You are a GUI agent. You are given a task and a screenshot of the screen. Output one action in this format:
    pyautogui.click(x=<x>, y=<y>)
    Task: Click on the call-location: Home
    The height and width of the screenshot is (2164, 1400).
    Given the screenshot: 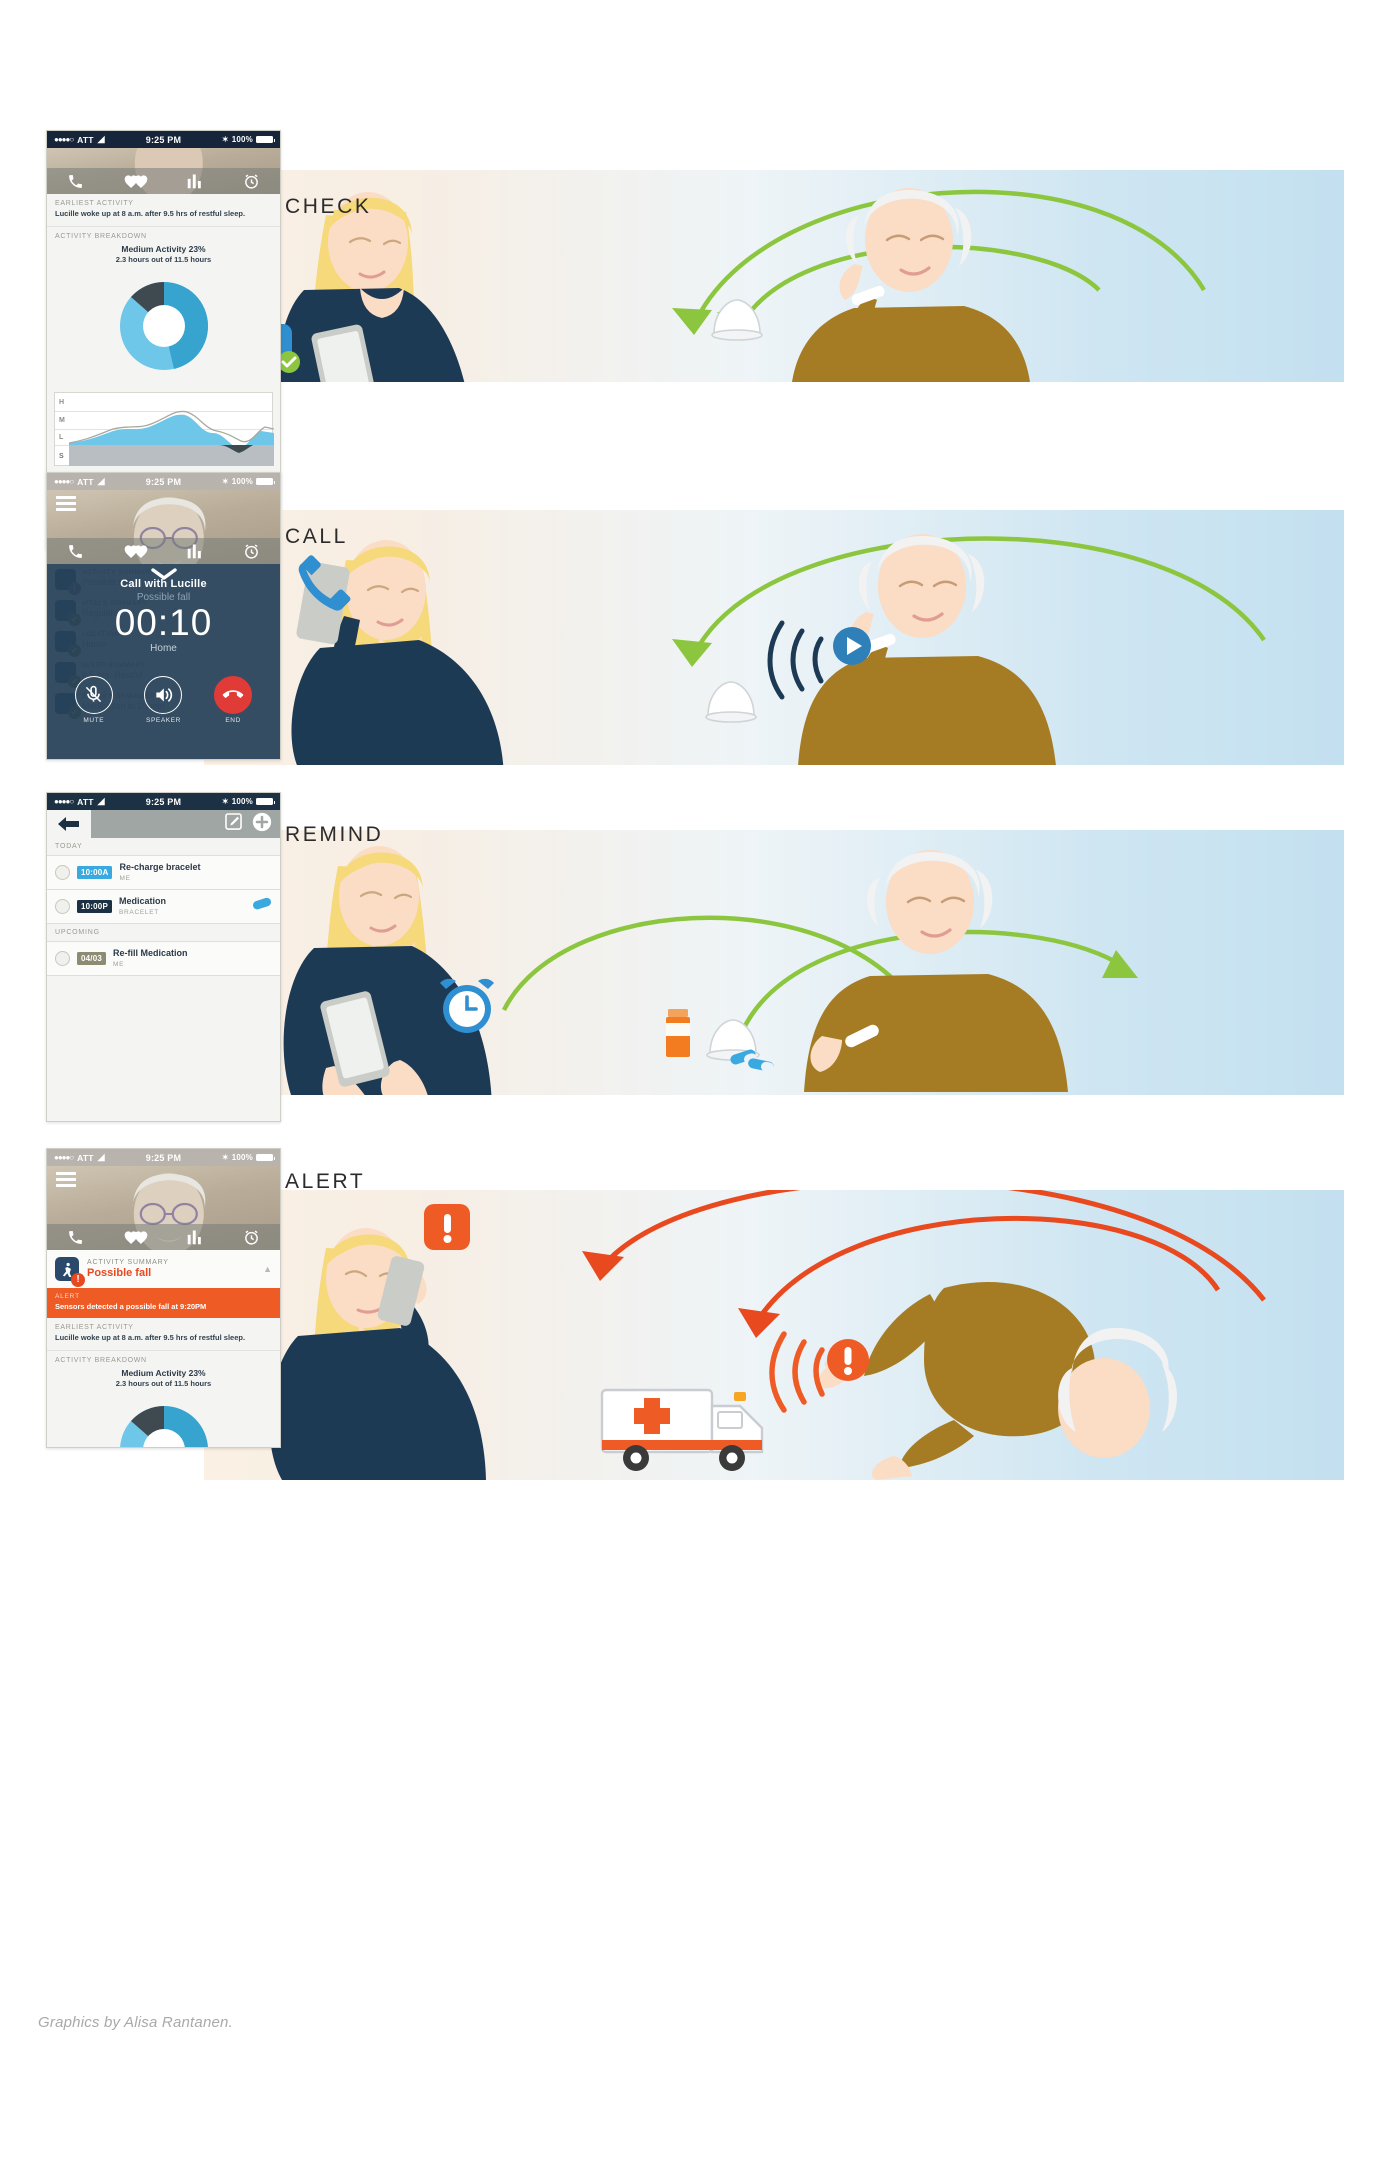 What is the action you would take?
    pyautogui.click(x=163, y=648)
    